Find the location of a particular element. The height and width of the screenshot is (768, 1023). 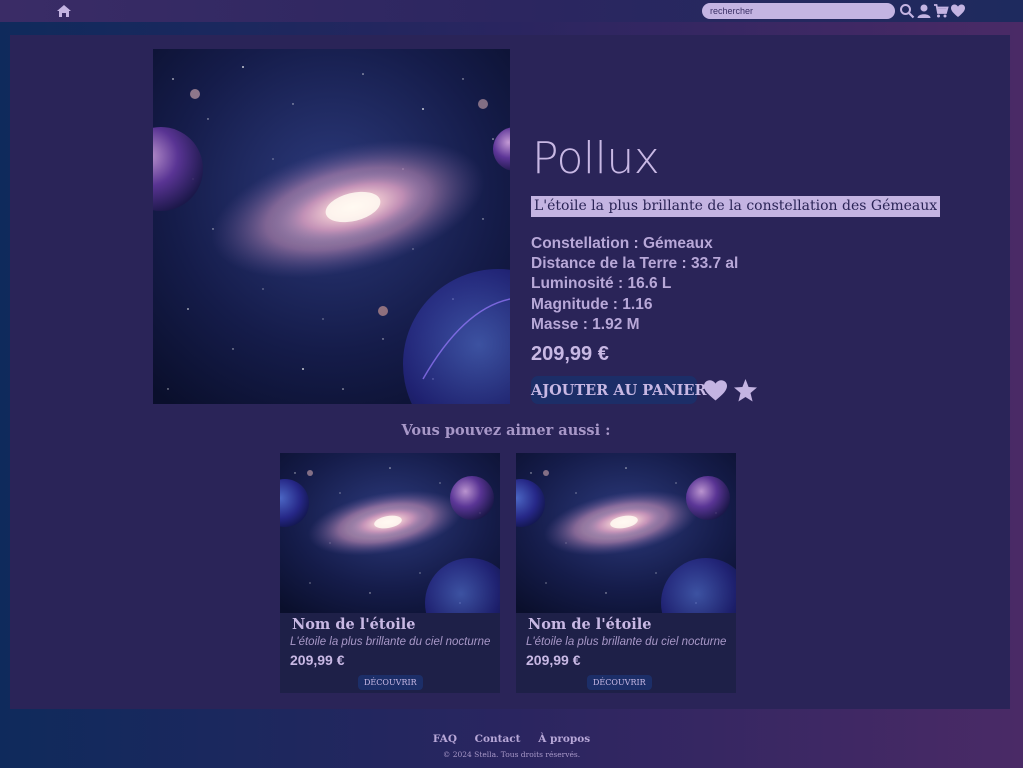

user-icon is located at coordinates (924, 11).